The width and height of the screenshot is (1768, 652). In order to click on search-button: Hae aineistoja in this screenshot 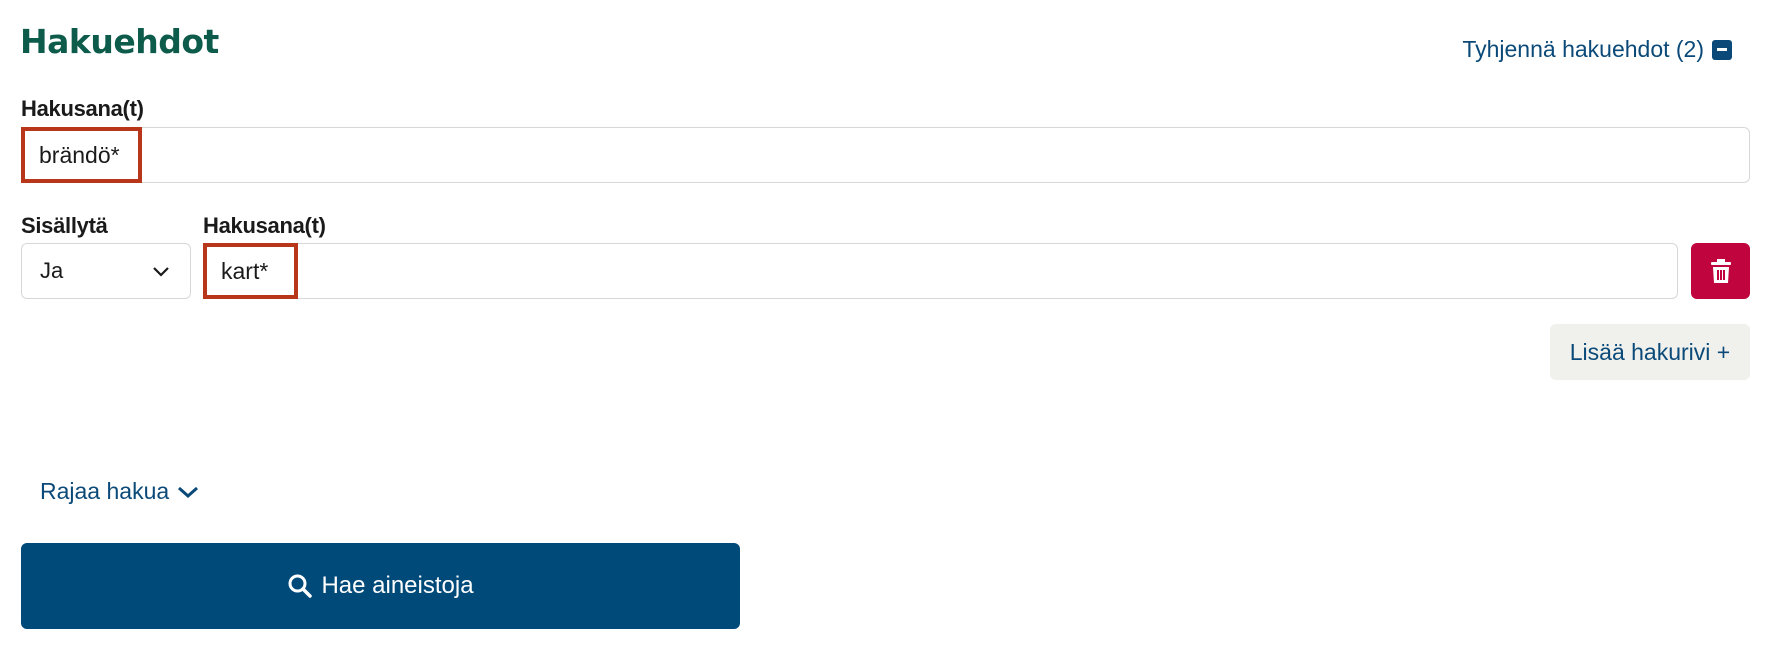, I will do `click(380, 586)`.